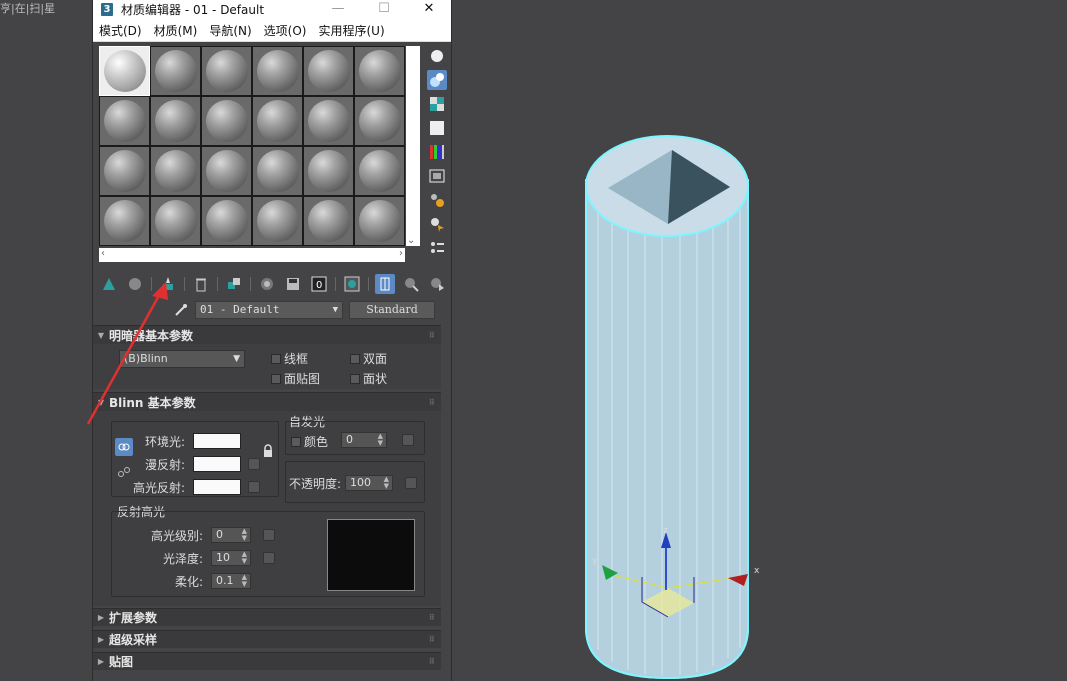 This screenshot has height=681, width=1067. Describe the element at coordinates (368, 378) in the screenshot. I see `faceted-checkbox: 面状` at that location.